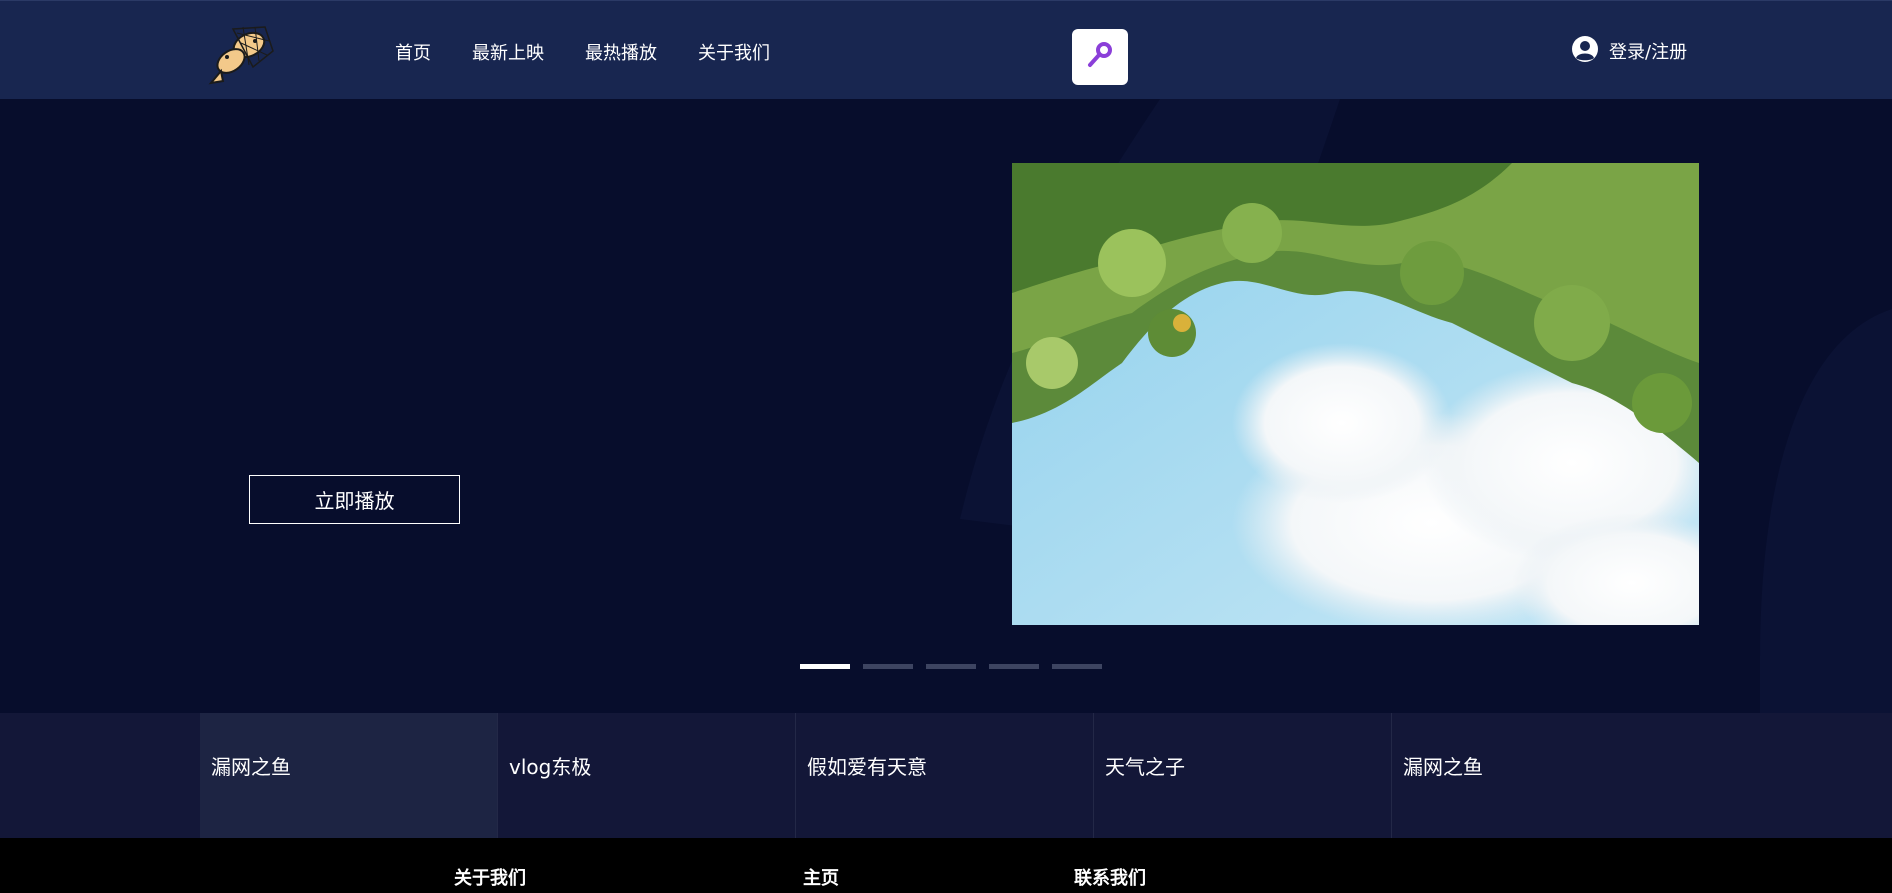 The width and height of the screenshot is (1892, 893). Describe the element at coordinates (1585, 51) in the screenshot. I see `user-icon` at that location.